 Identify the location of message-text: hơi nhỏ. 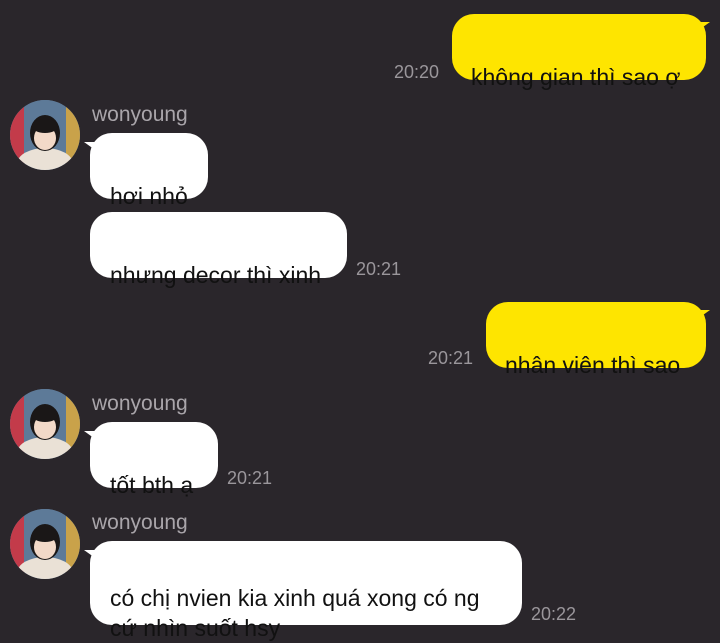
(149, 196).